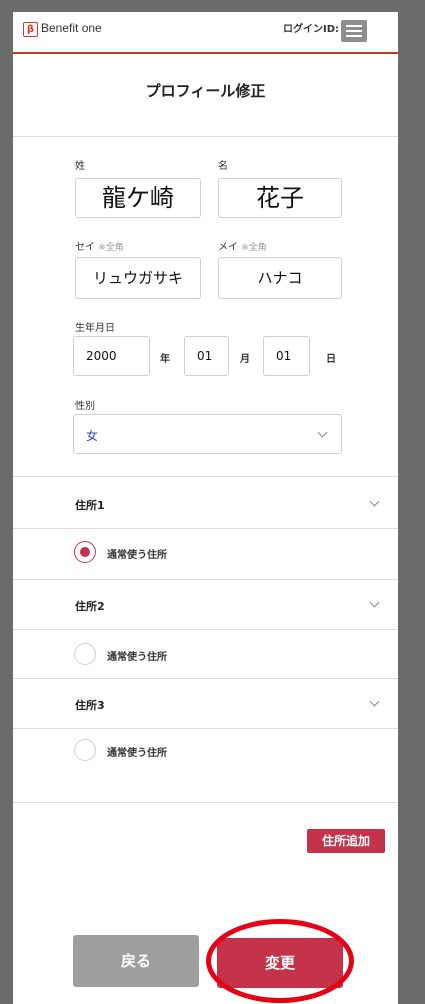  I want to click on address-1-default-label: 通常使う住所, so click(137, 555).